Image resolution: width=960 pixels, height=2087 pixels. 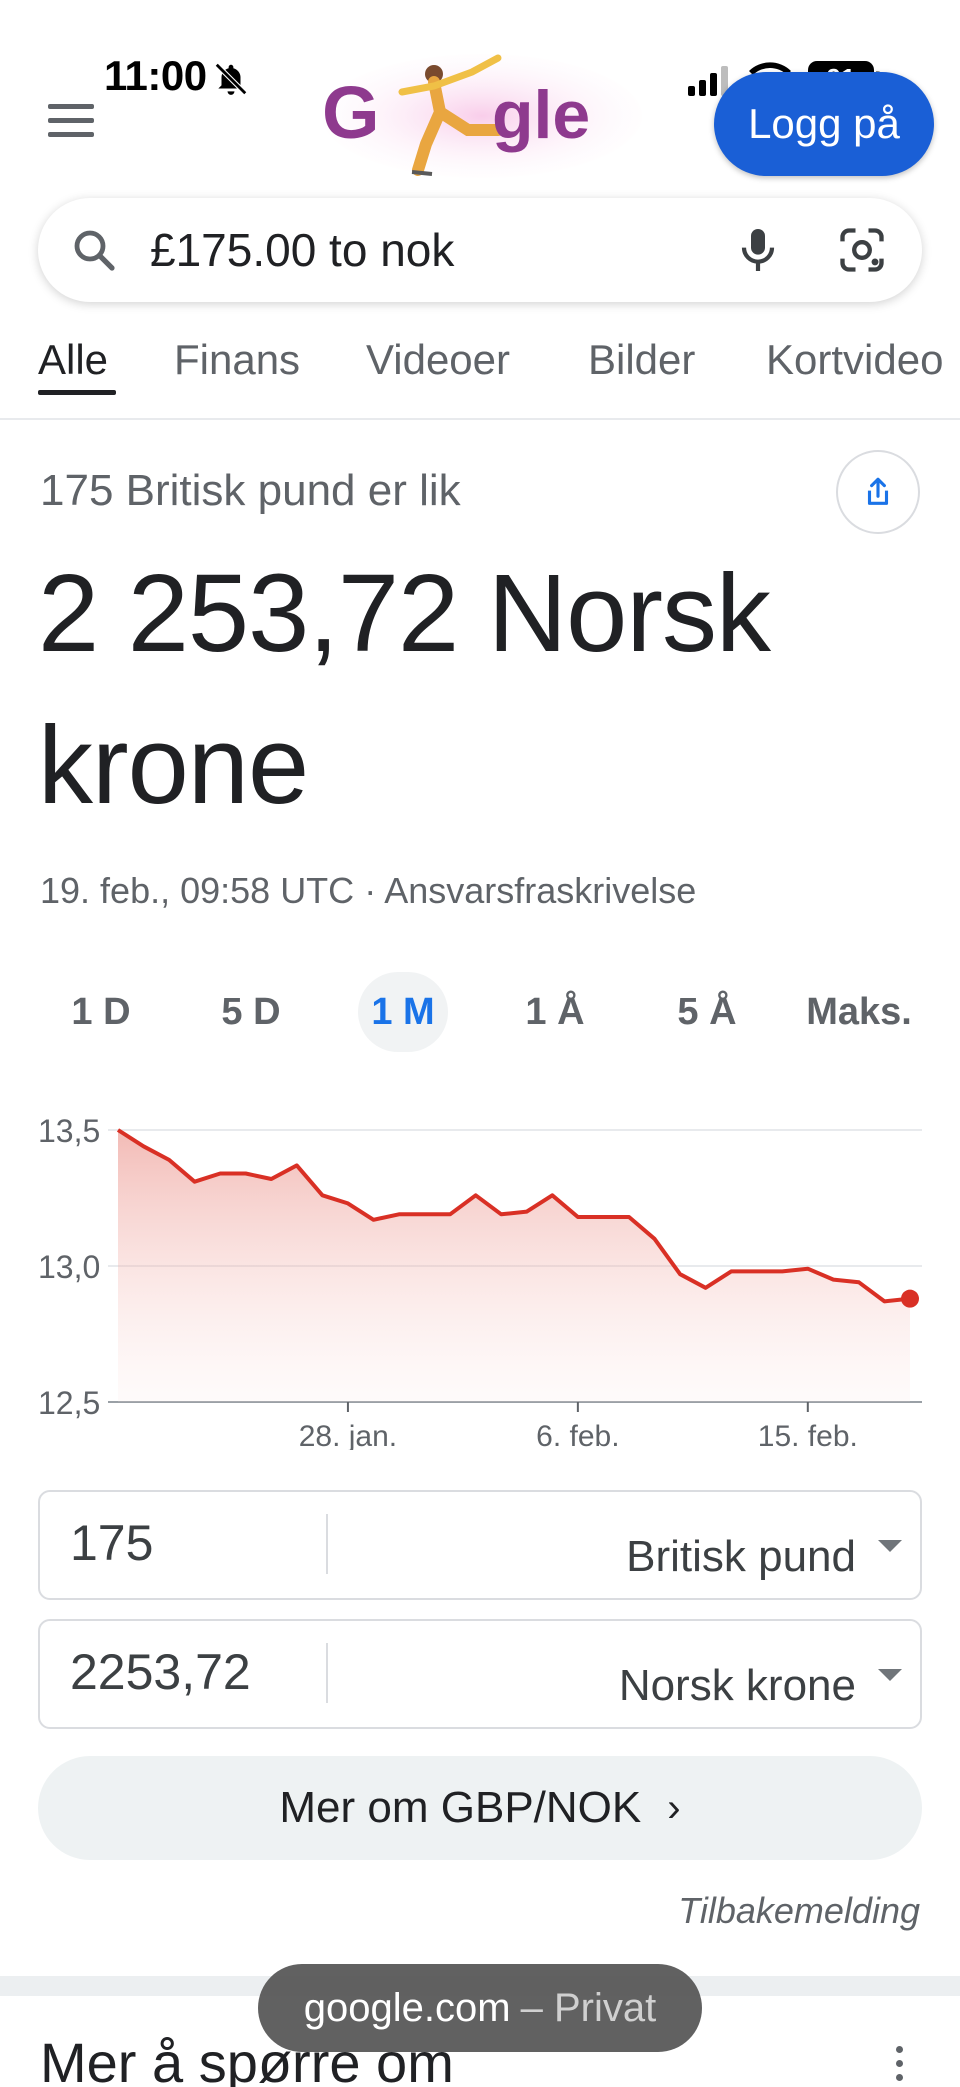 I want to click on from-amount-input, so click(x=195, y=1543).